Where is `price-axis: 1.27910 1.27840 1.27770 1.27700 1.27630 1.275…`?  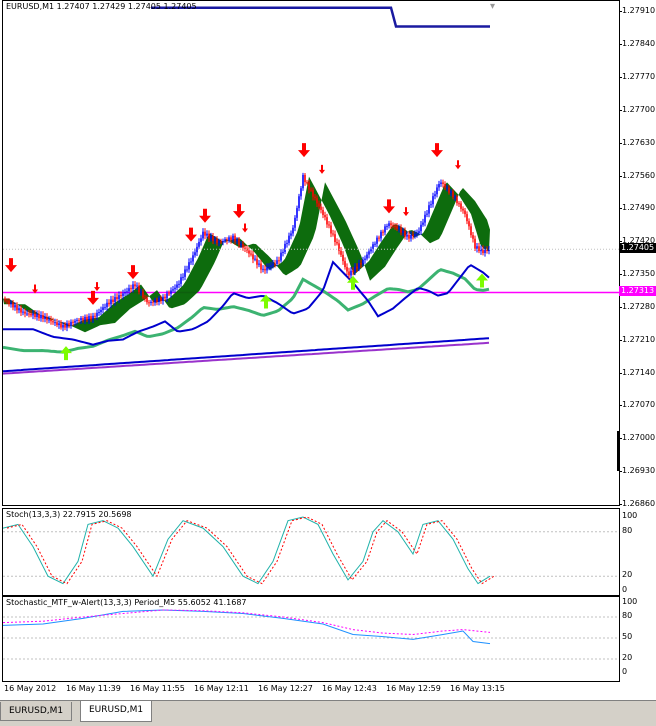
price-axis: 1.27910 1.27840 1.27770 1.27700 1.27630 1.275… is located at coordinates (637, 254).